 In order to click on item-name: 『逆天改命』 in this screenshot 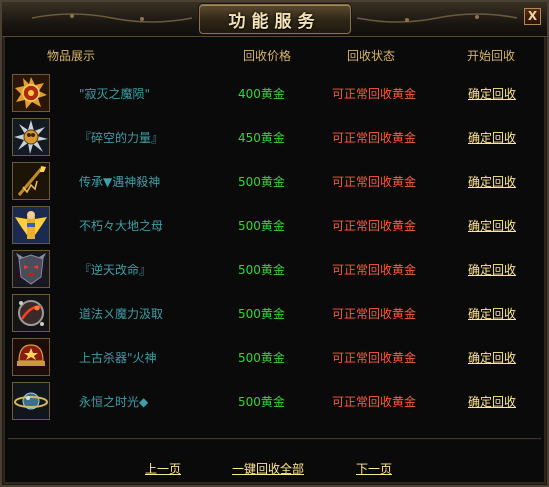, I will do `click(115, 270)`.